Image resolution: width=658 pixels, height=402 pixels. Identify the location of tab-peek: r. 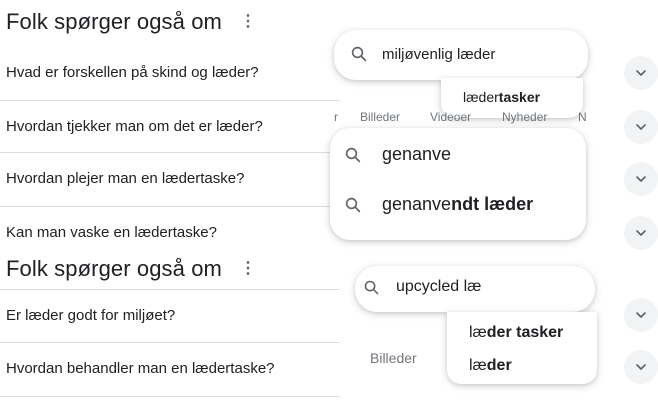
(336, 117).